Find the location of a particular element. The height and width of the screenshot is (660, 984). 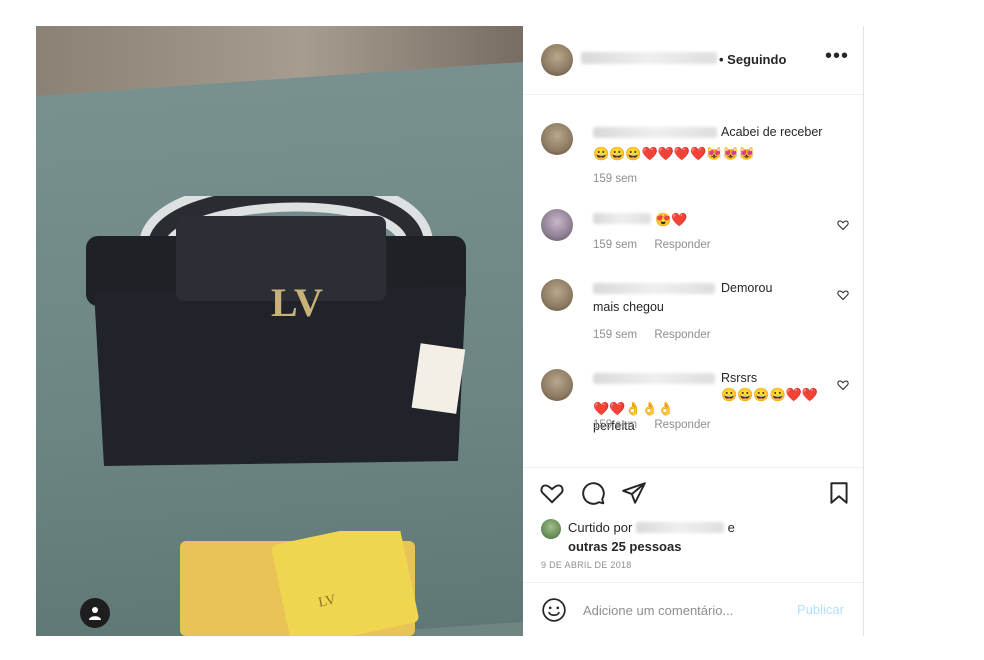

save-bookmark-icon is located at coordinates (839, 493).